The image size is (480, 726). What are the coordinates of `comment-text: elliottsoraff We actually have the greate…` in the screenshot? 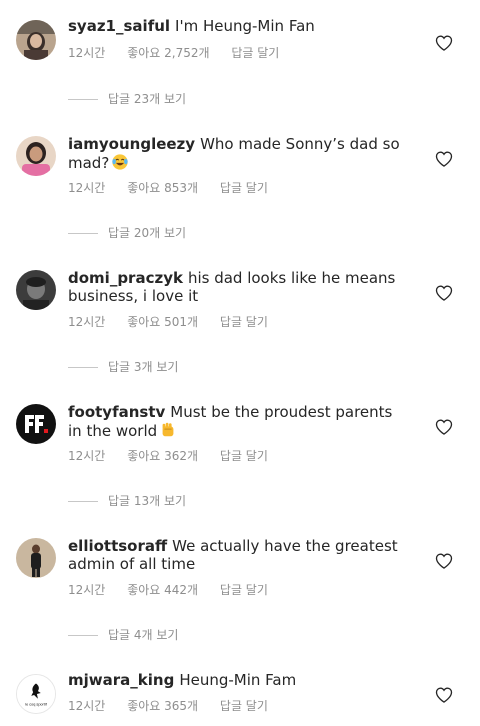 It's located at (238, 555).